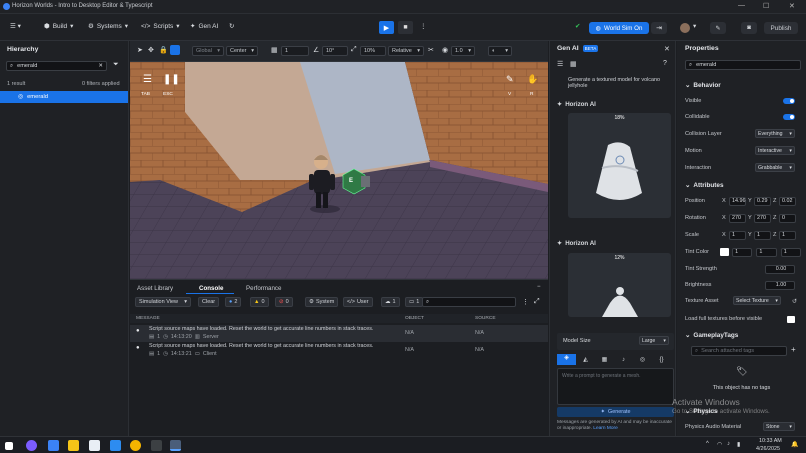 This screenshot has height=453, width=806. I want to click on add-tag-icon: +, so click(793, 349).